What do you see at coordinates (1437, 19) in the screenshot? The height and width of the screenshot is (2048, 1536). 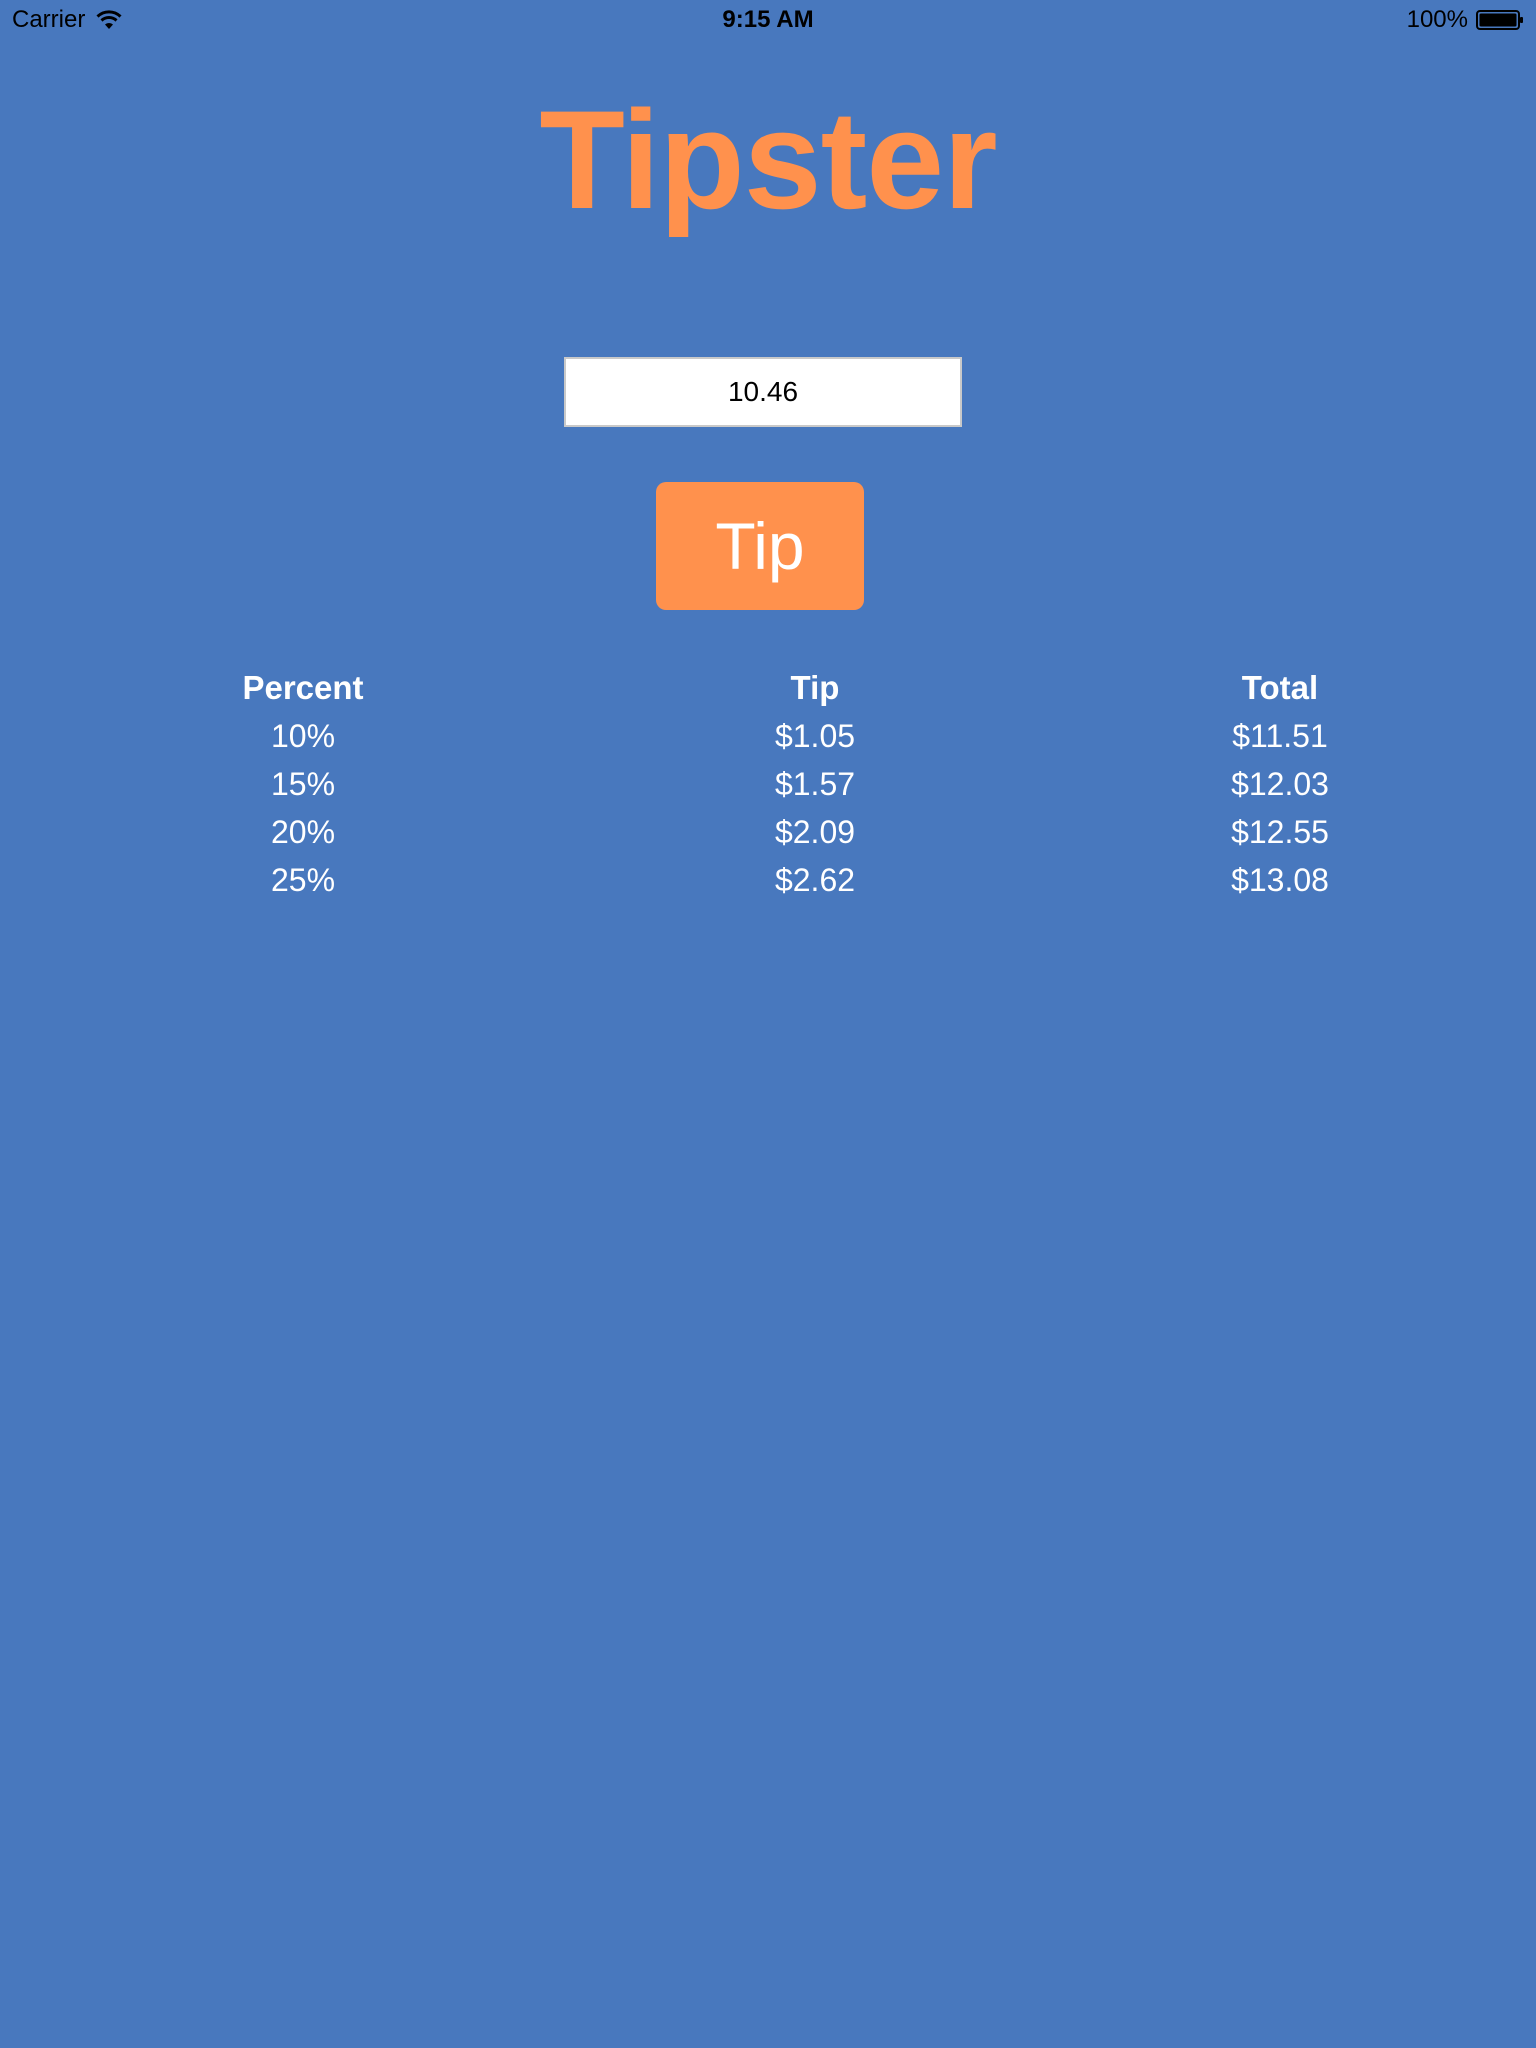 I see `battery-percent: 100%` at bounding box center [1437, 19].